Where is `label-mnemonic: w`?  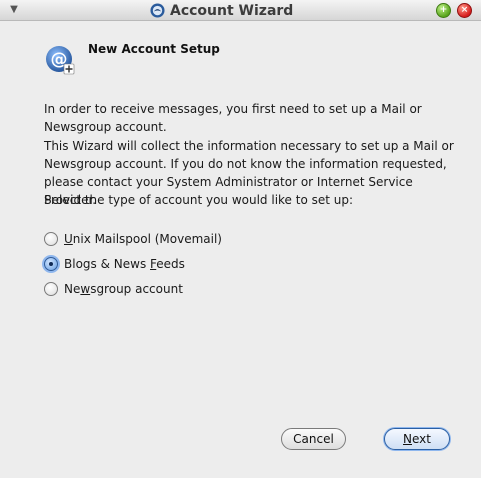 label-mnemonic: w is located at coordinates (85, 289).